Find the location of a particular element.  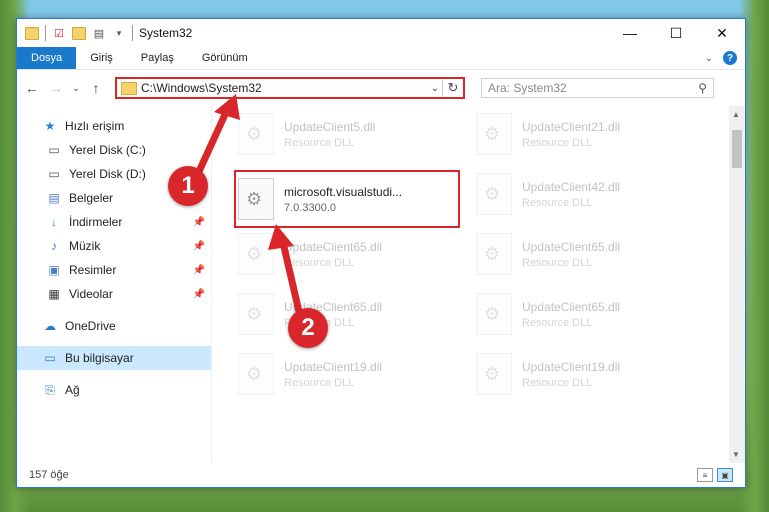

file-name: UpdateClient42.dll is located at coordinates (571, 186).